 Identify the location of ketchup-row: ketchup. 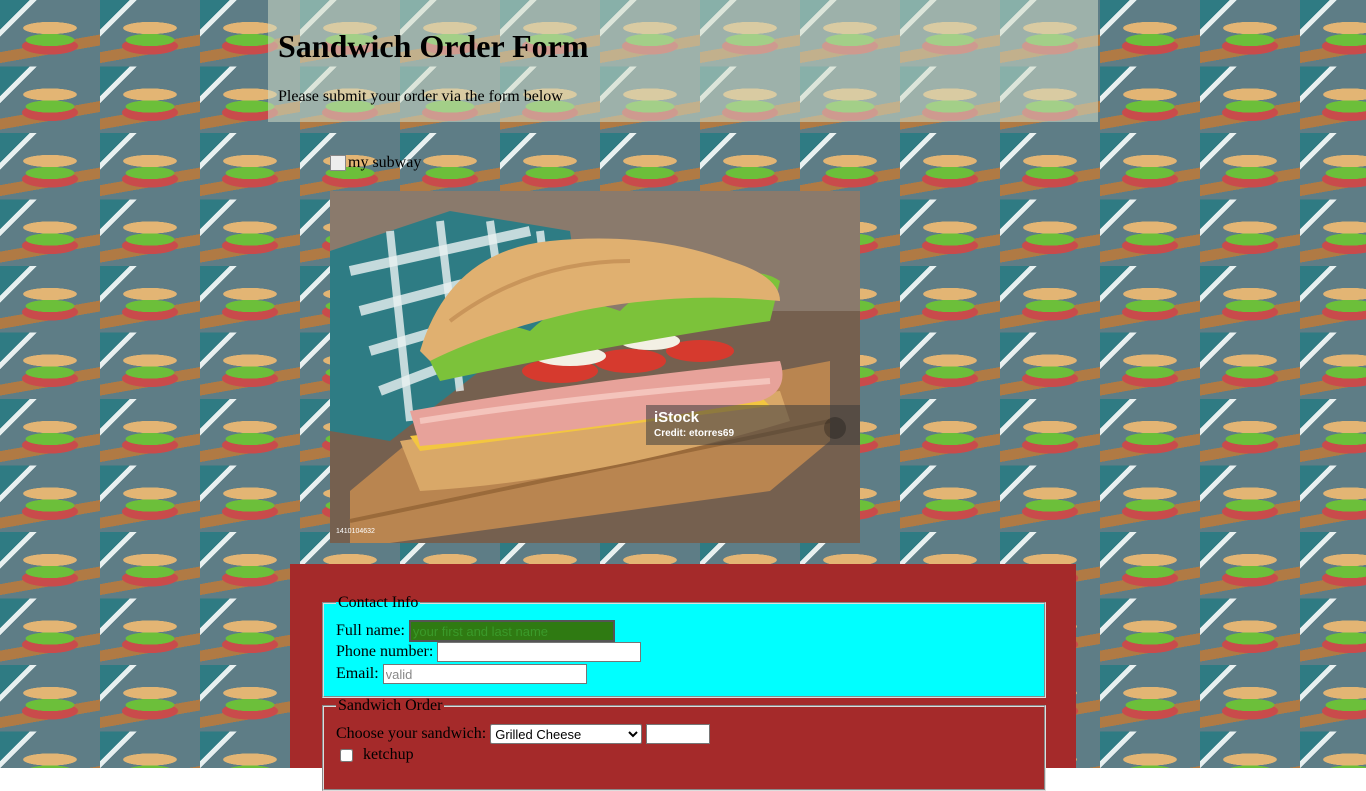
(375, 755).